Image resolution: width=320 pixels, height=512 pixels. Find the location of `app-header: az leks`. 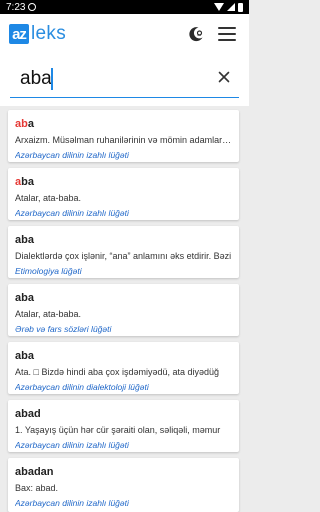

app-header: az leks is located at coordinates (124, 35).